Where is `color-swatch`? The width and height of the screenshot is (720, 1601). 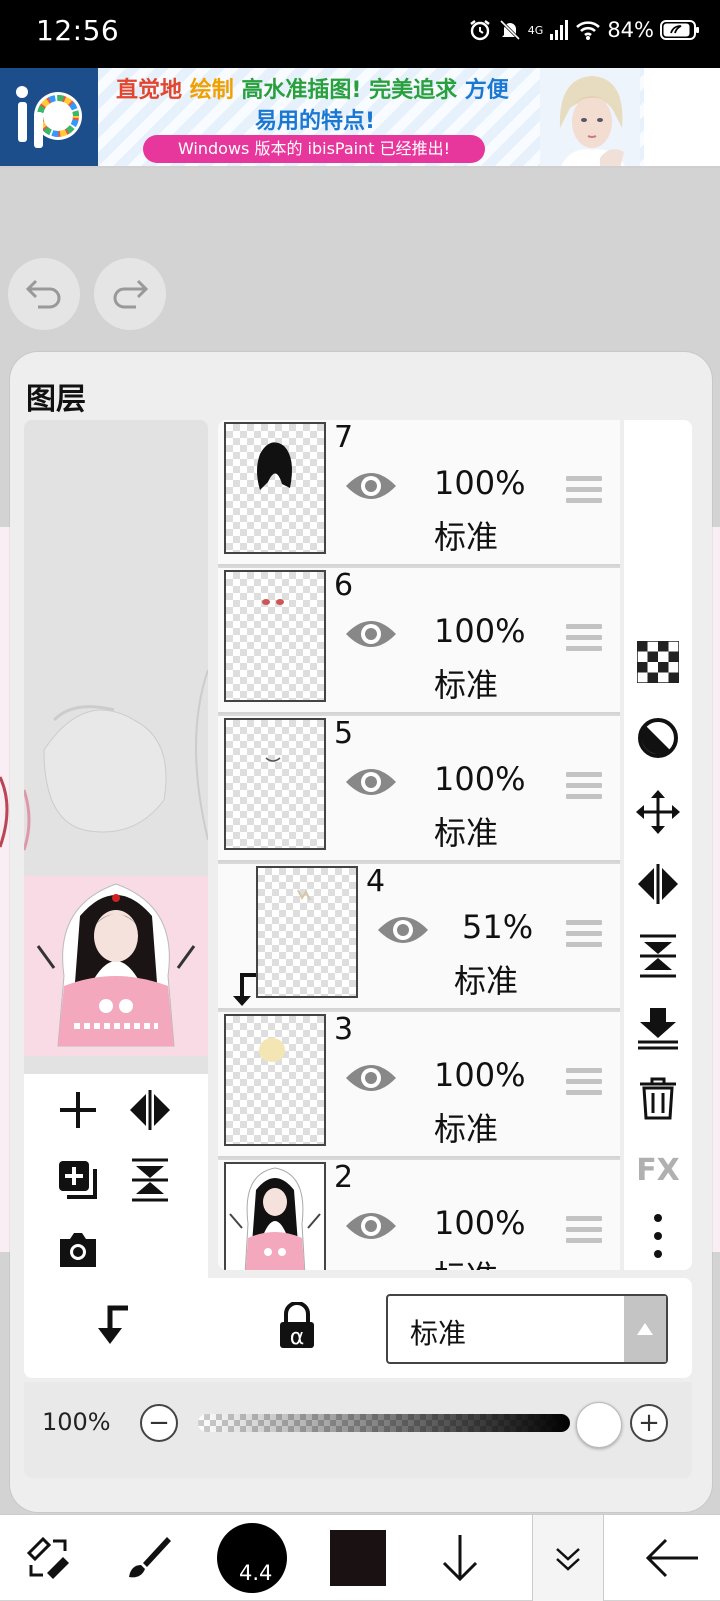 color-swatch is located at coordinates (358, 1558).